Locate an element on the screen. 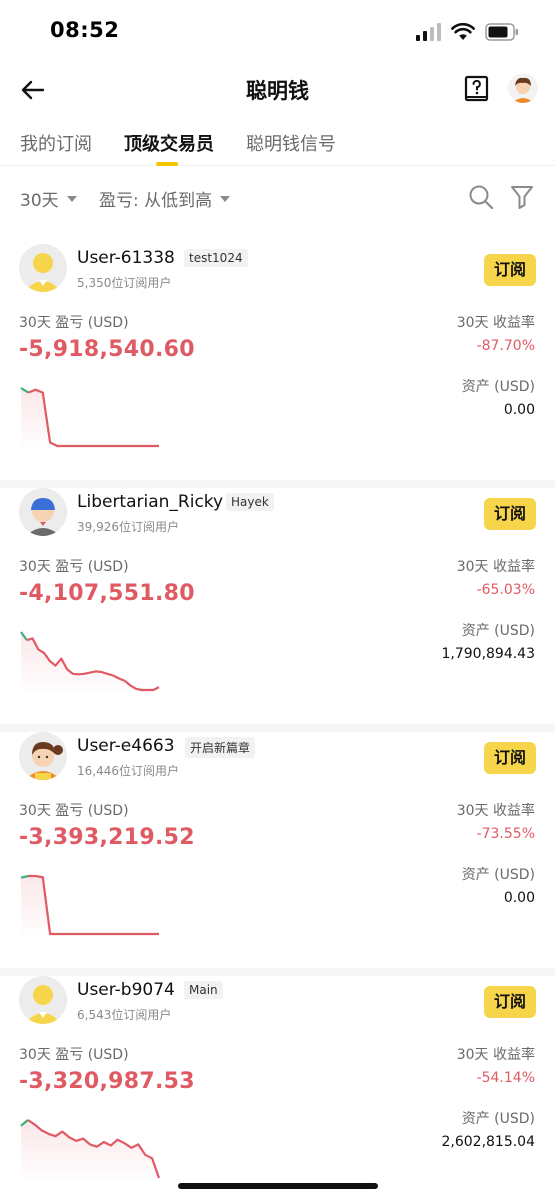 The image size is (555, 1200). status-icons is located at coordinates (467, 32).